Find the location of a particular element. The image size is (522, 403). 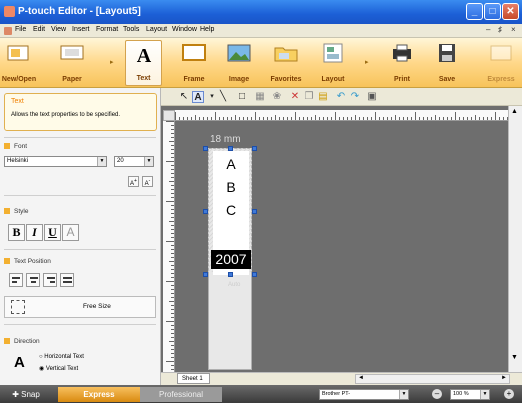

redo-icon: ↷ is located at coordinates (355, 97).